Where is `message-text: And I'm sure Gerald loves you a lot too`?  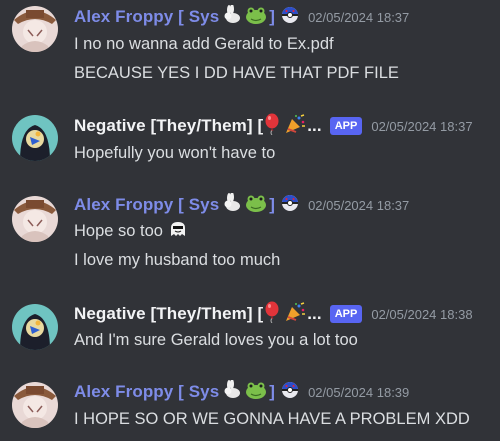 message-text: And I'm sure Gerald loves you a lot too is located at coordinates (216, 340).